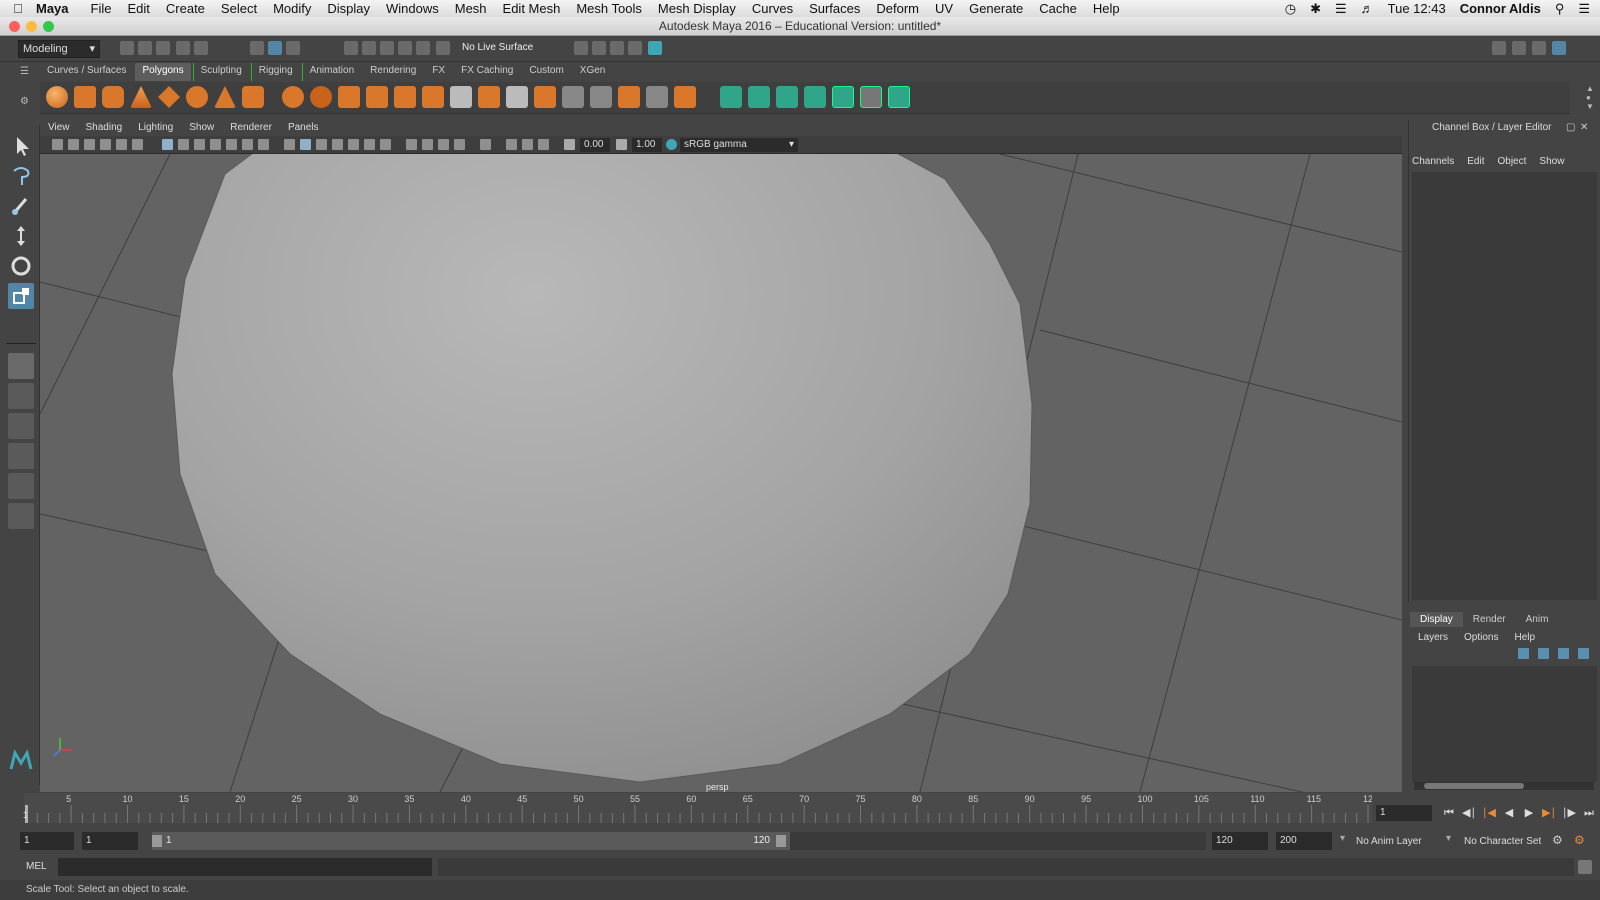  Describe the element at coordinates (546, 72) in the screenshot. I see `tab-custom: Custom` at that location.